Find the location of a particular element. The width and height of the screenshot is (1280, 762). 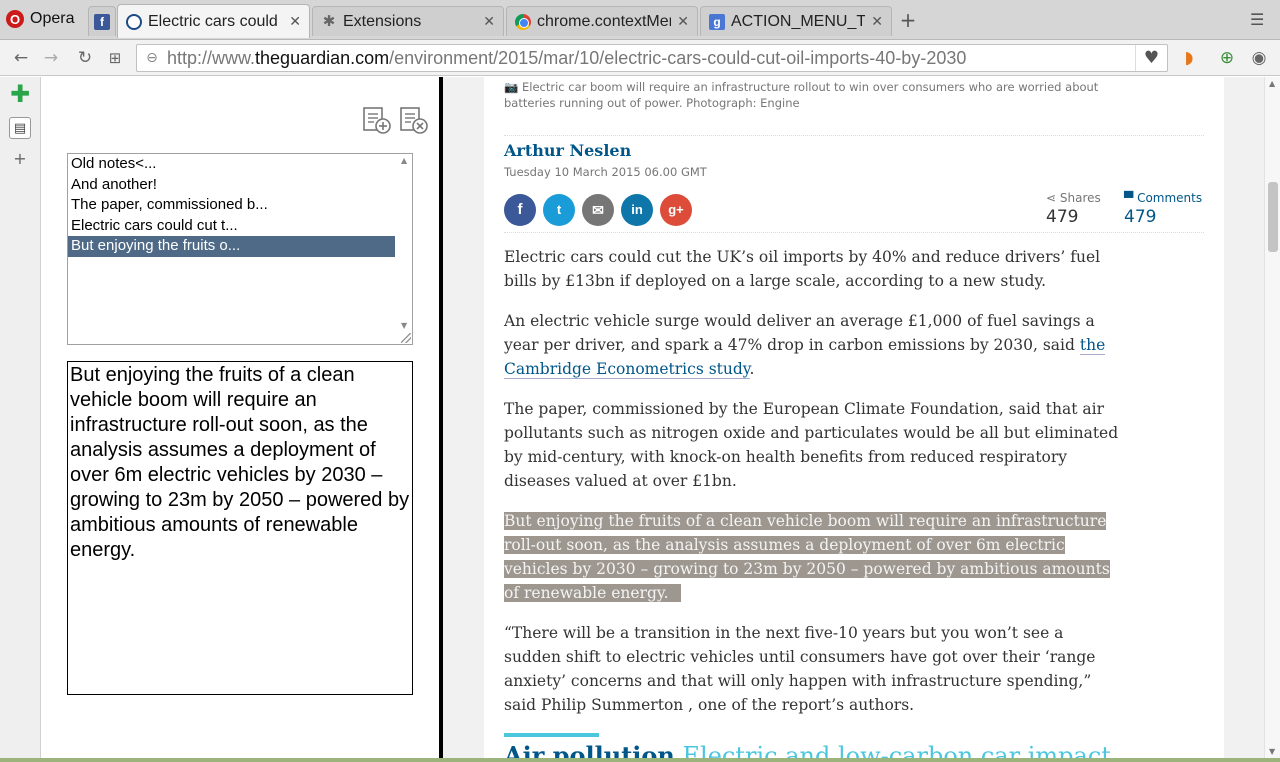

share-buttons: f t ✉ in g+ is located at coordinates (598, 210).